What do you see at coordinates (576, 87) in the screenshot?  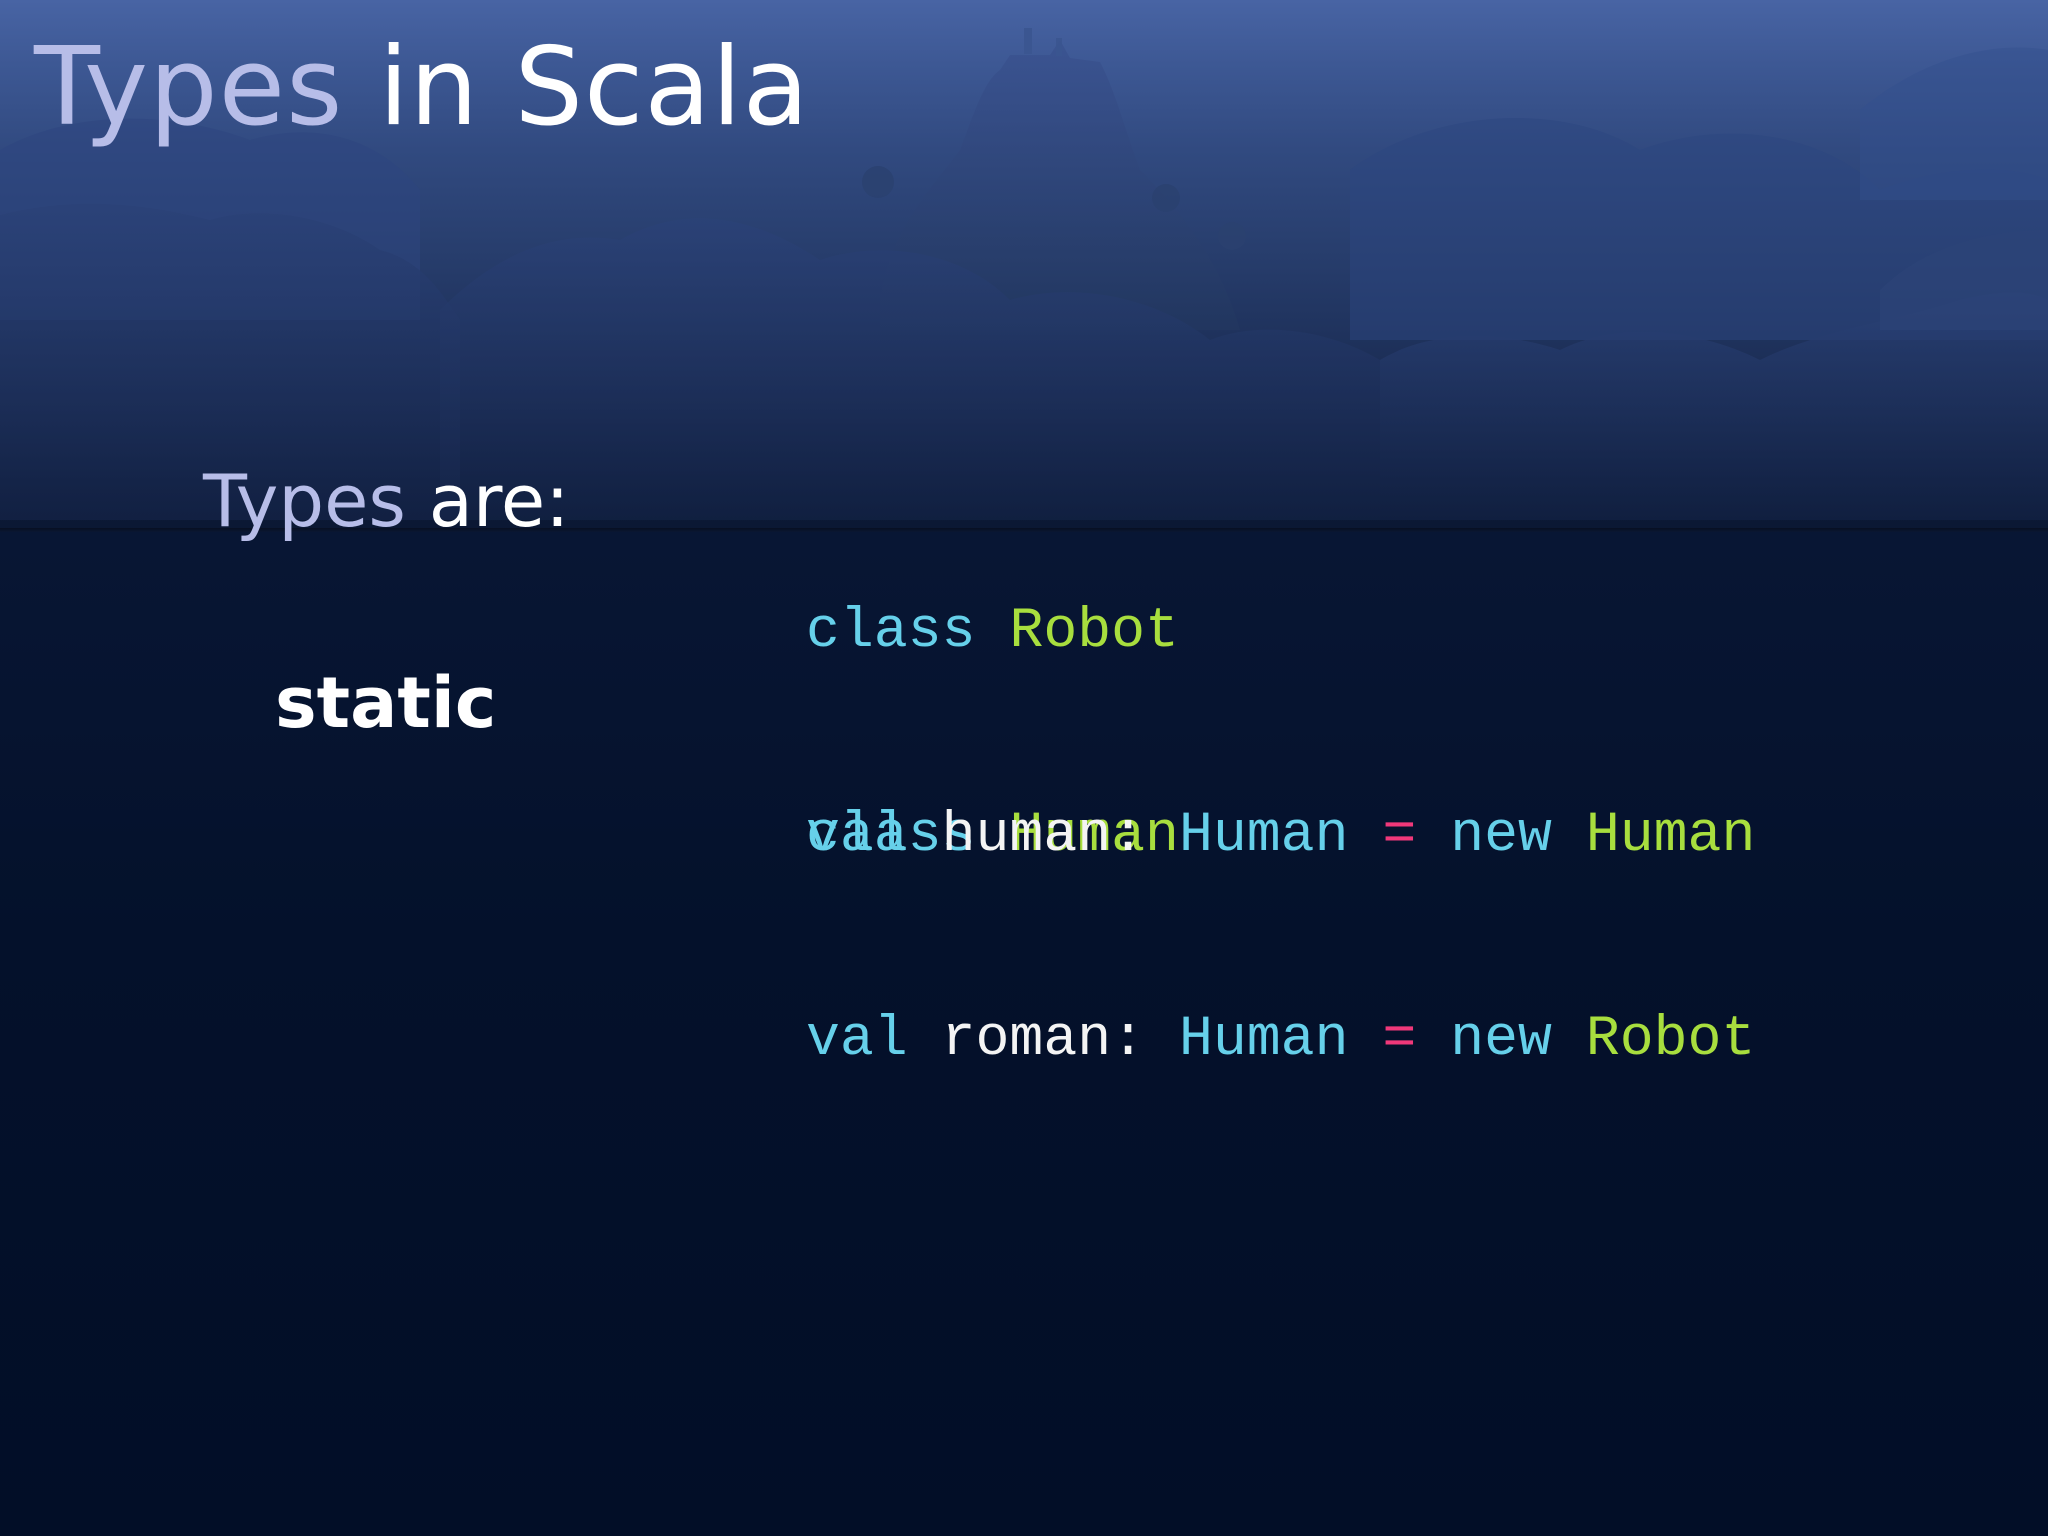 I see `title-part-in-scala: in Scala` at bounding box center [576, 87].